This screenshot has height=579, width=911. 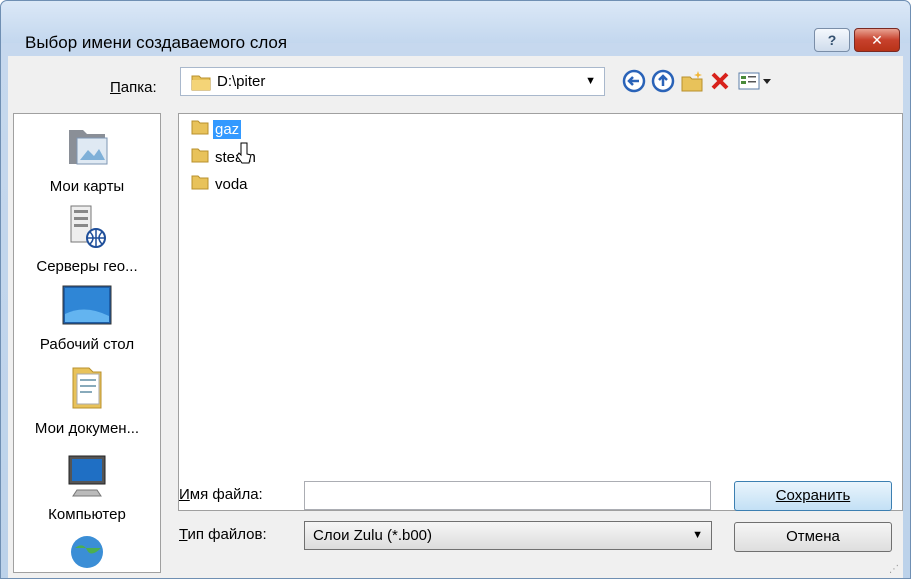 What do you see at coordinates (663, 81) in the screenshot?
I see `up-folder-icon` at bounding box center [663, 81].